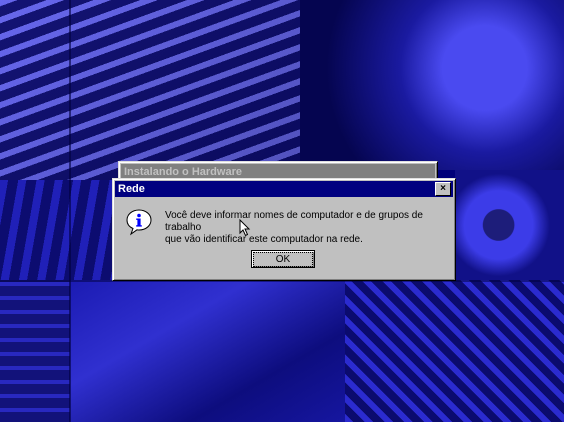 This screenshot has width=564, height=422. Describe the element at coordinates (284, 189) in the screenshot. I see `dialog-title-bar: Rede ×` at that location.